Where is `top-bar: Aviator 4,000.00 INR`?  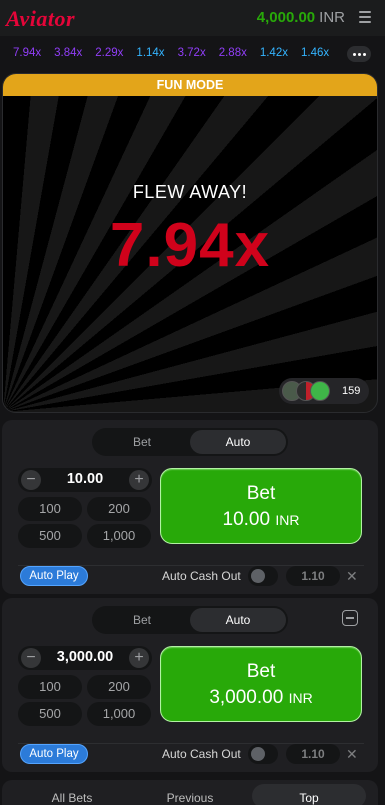 top-bar: Aviator 4,000.00 INR is located at coordinates (192, 18).